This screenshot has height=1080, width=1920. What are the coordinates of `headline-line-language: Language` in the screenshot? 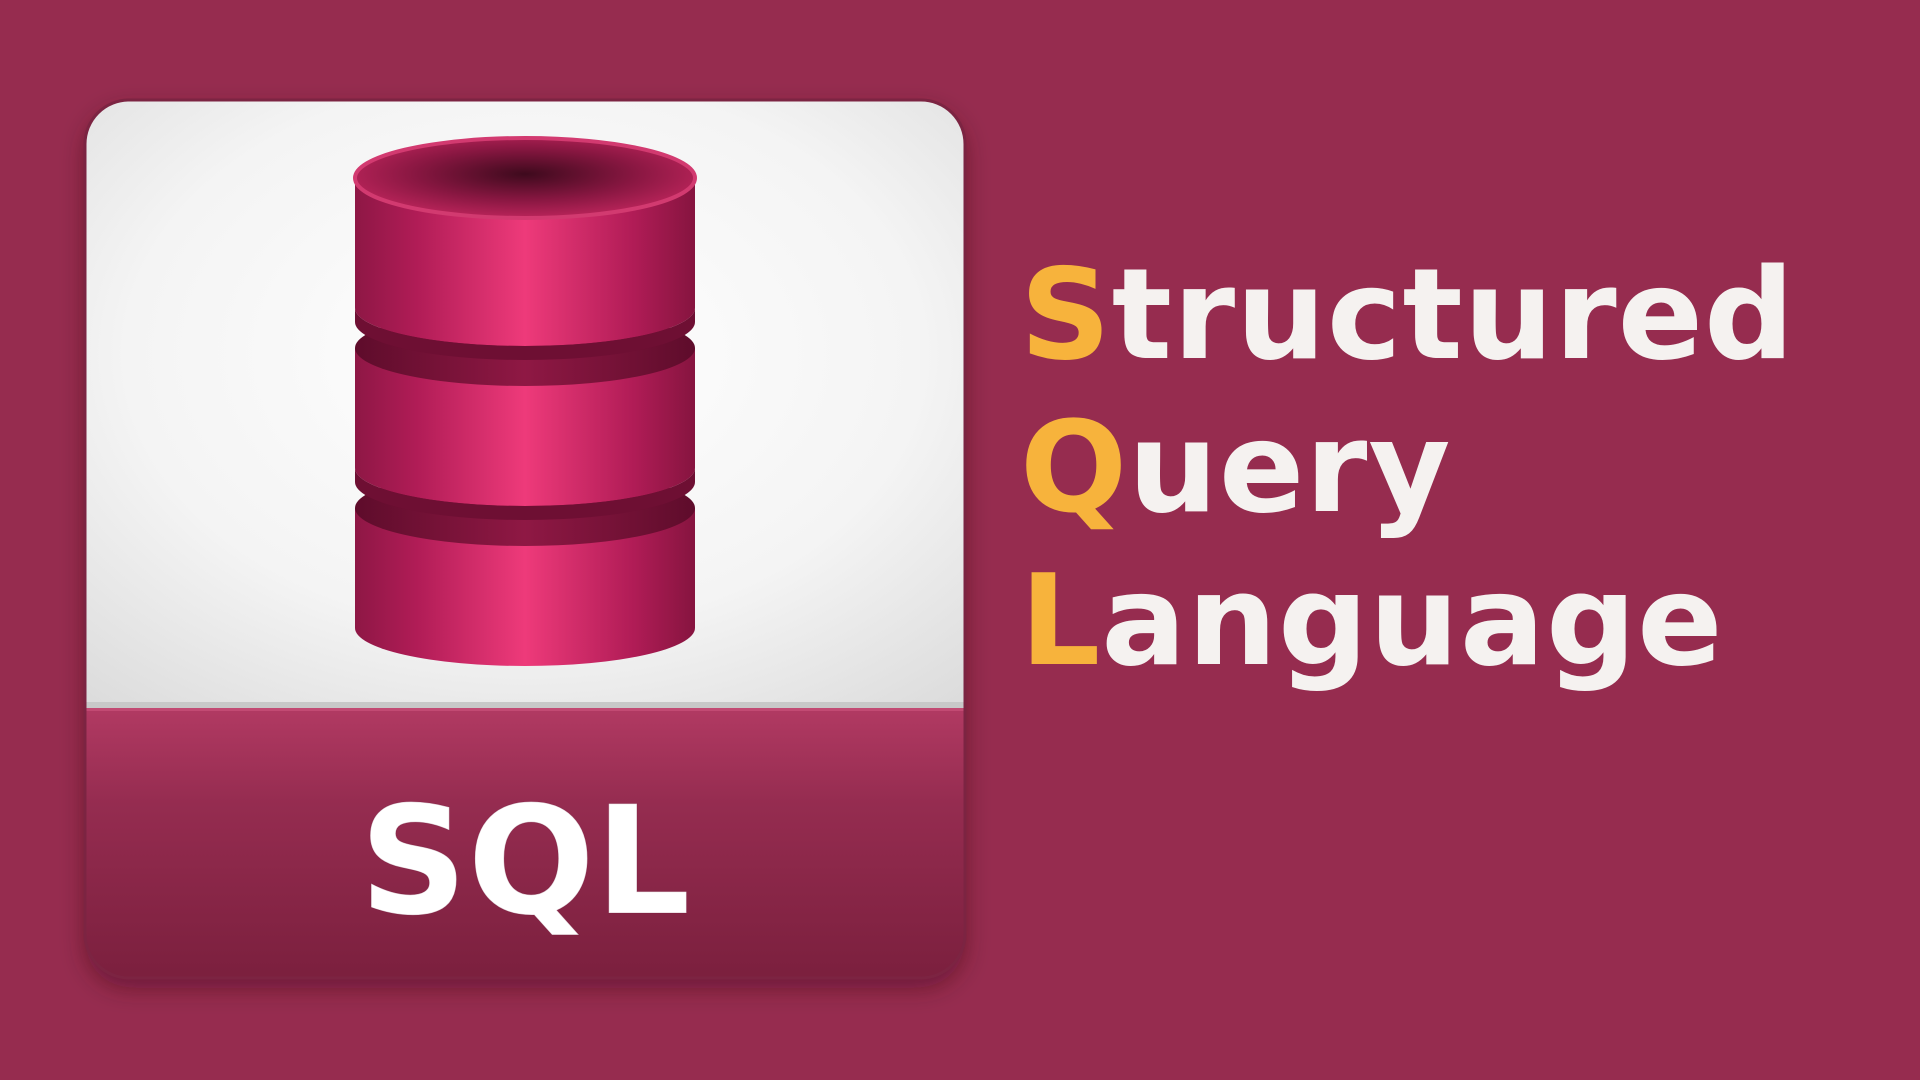 It's located at (1407, 620).